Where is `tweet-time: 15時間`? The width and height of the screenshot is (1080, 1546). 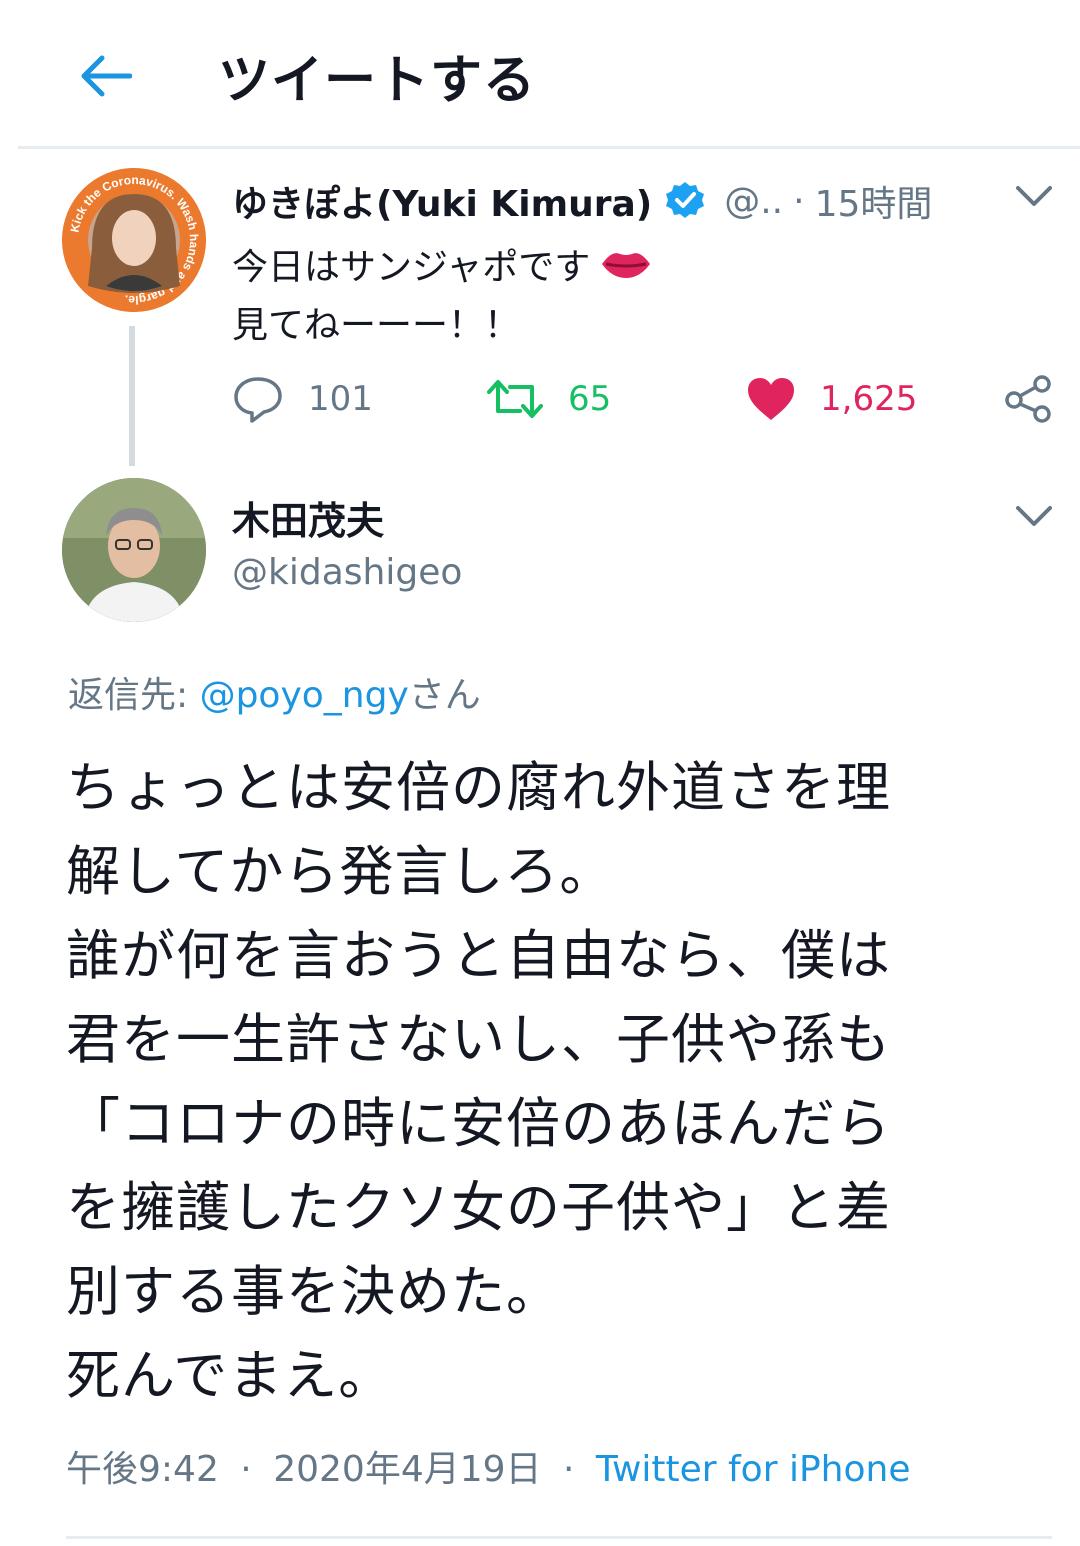 tweet-time: 15時間 is located at coordinates (874, 201).